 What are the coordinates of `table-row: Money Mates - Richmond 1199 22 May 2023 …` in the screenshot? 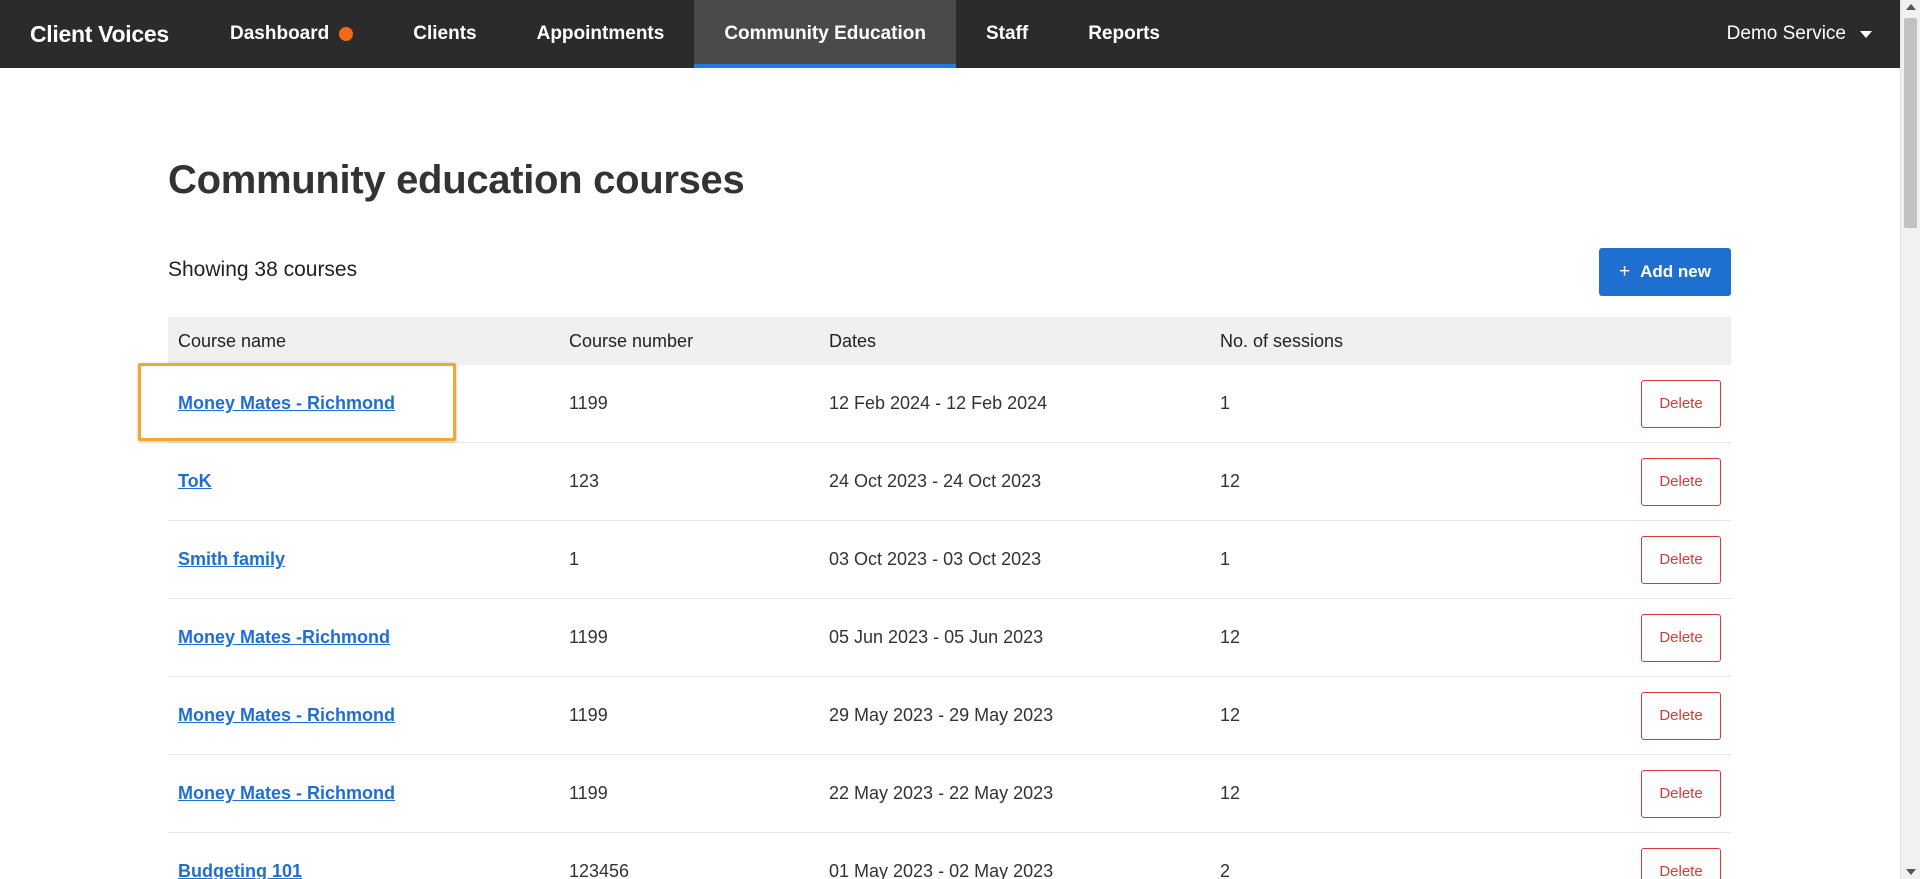 It's located at (949, 794).